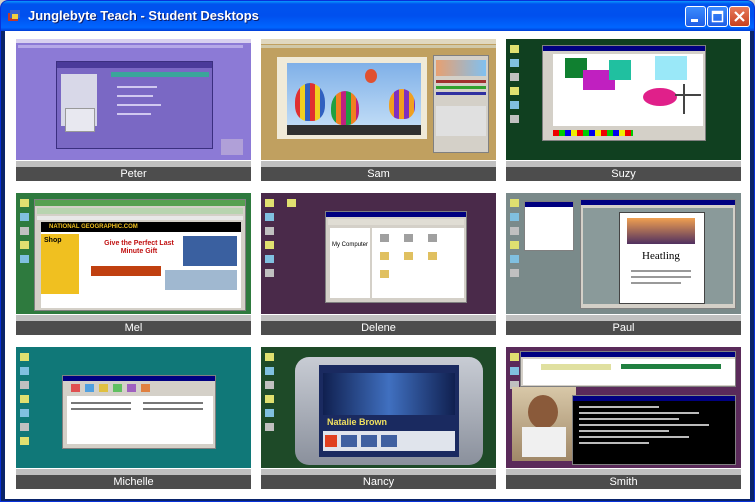 The image size is (755, 502). I want to click on student-tile-peter: Peter, so click(133, 110).